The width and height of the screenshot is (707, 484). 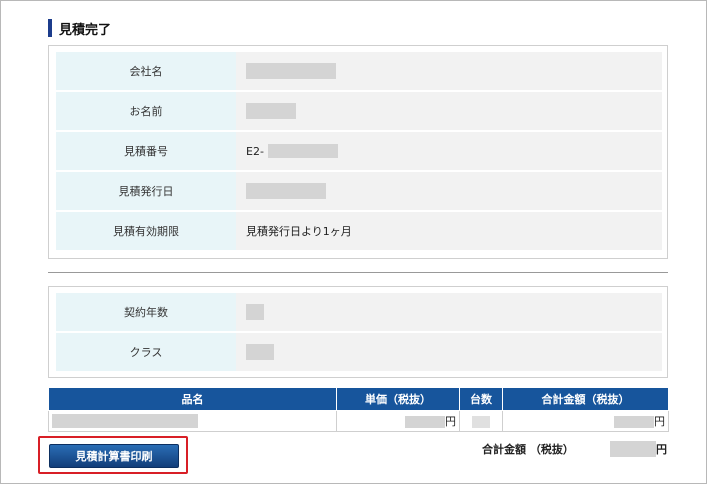 What do you see at coordinates (359, 231) in the screenshot?
I see `info-row-expiry: 見積有効期限 見積発行日より1ヶ月` at bounding box center [359, 231].